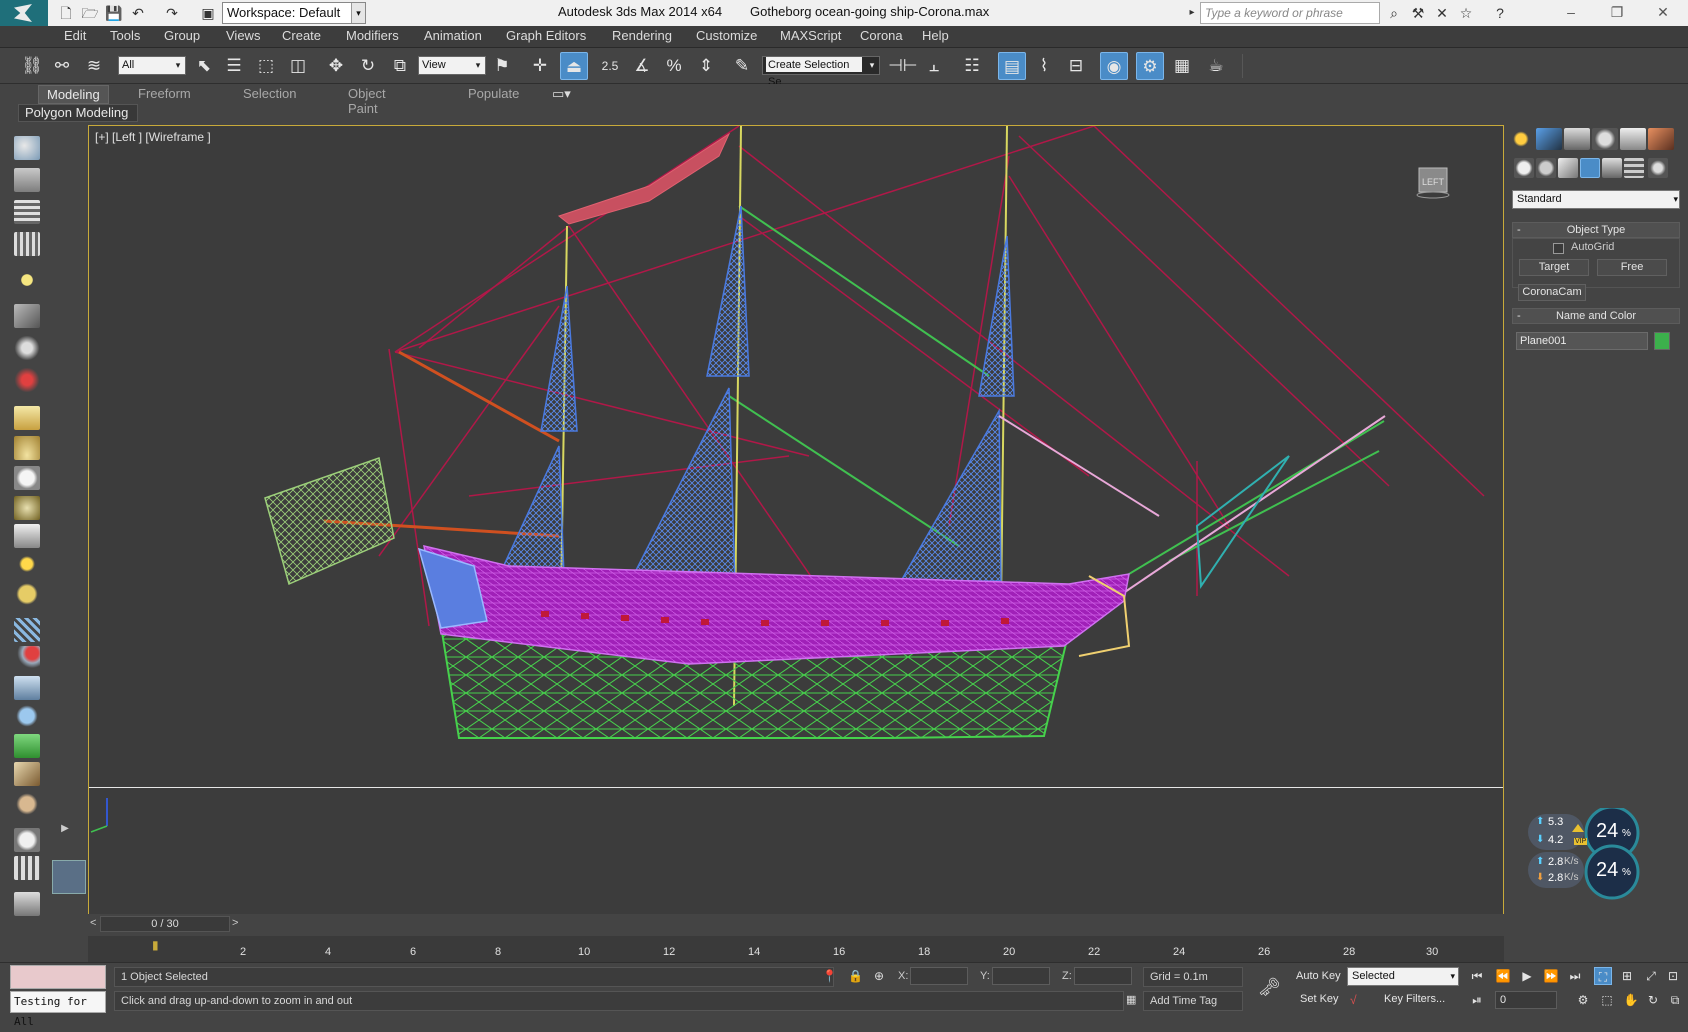 Image resolution: width=1688 pixels, height=1032 pixels. I want to click on pot-icon, so click(27, 508).